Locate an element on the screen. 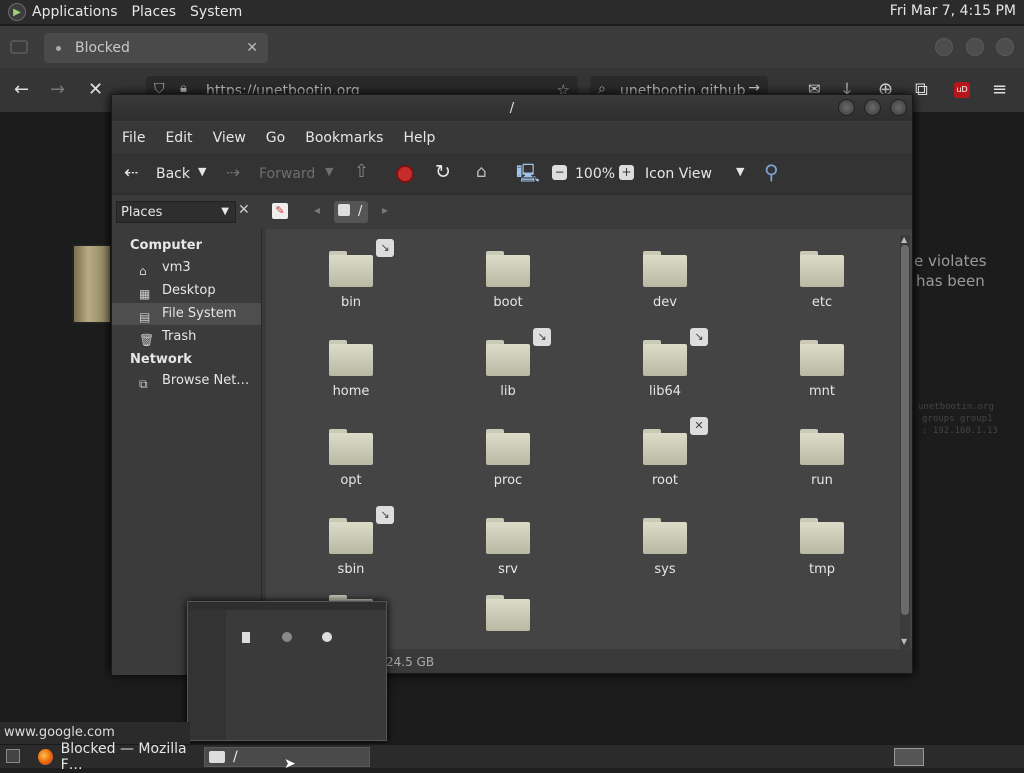  folder-proc: proc is located at coordinates (508, 457).